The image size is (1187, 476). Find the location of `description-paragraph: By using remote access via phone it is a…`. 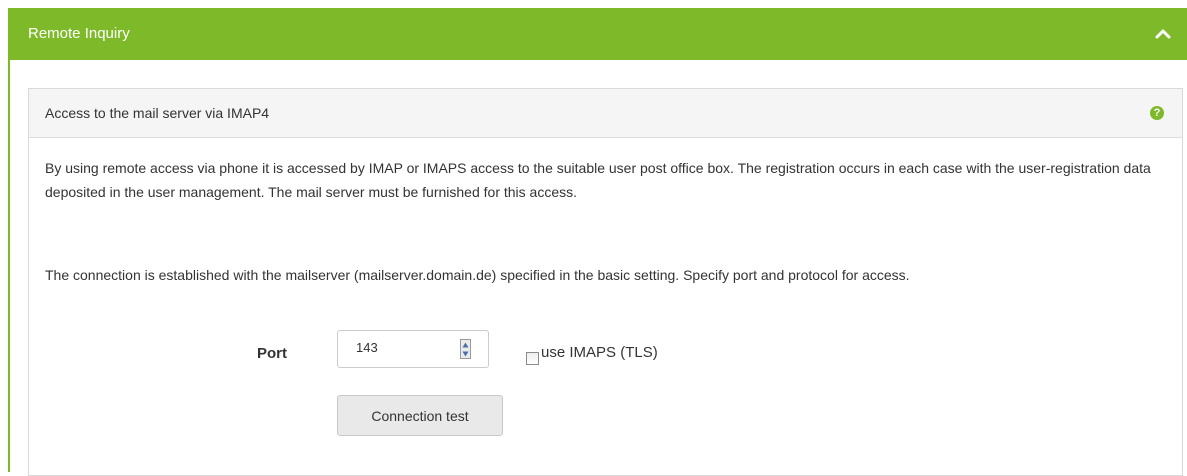

description-paragraph: By using remote access via phone it is a… is located at coordinates (598, 180).